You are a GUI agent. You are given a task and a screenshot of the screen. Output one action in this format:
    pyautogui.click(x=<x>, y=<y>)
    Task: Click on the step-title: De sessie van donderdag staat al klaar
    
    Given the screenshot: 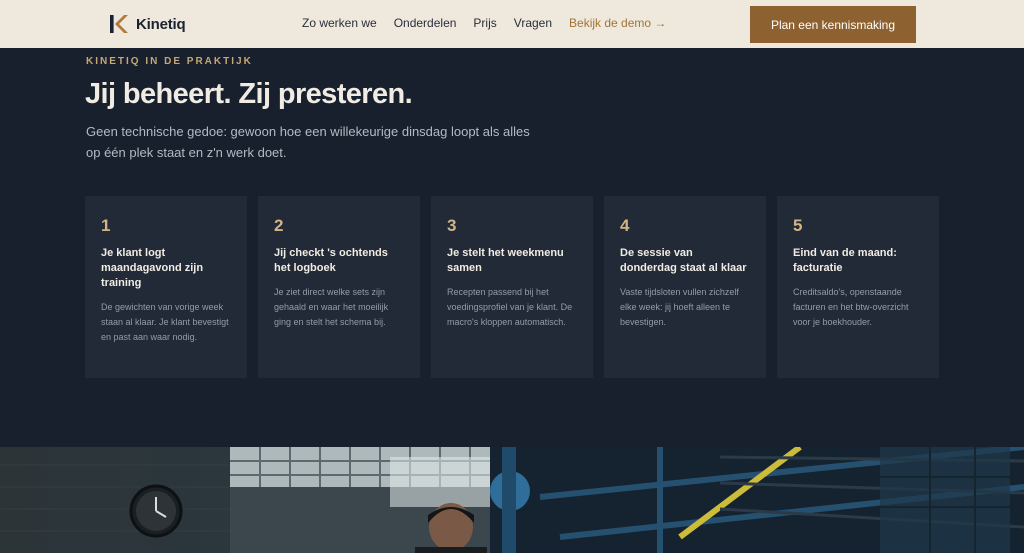 What is the action you would take?
    pyautogui.click(x=683, y=260)
    